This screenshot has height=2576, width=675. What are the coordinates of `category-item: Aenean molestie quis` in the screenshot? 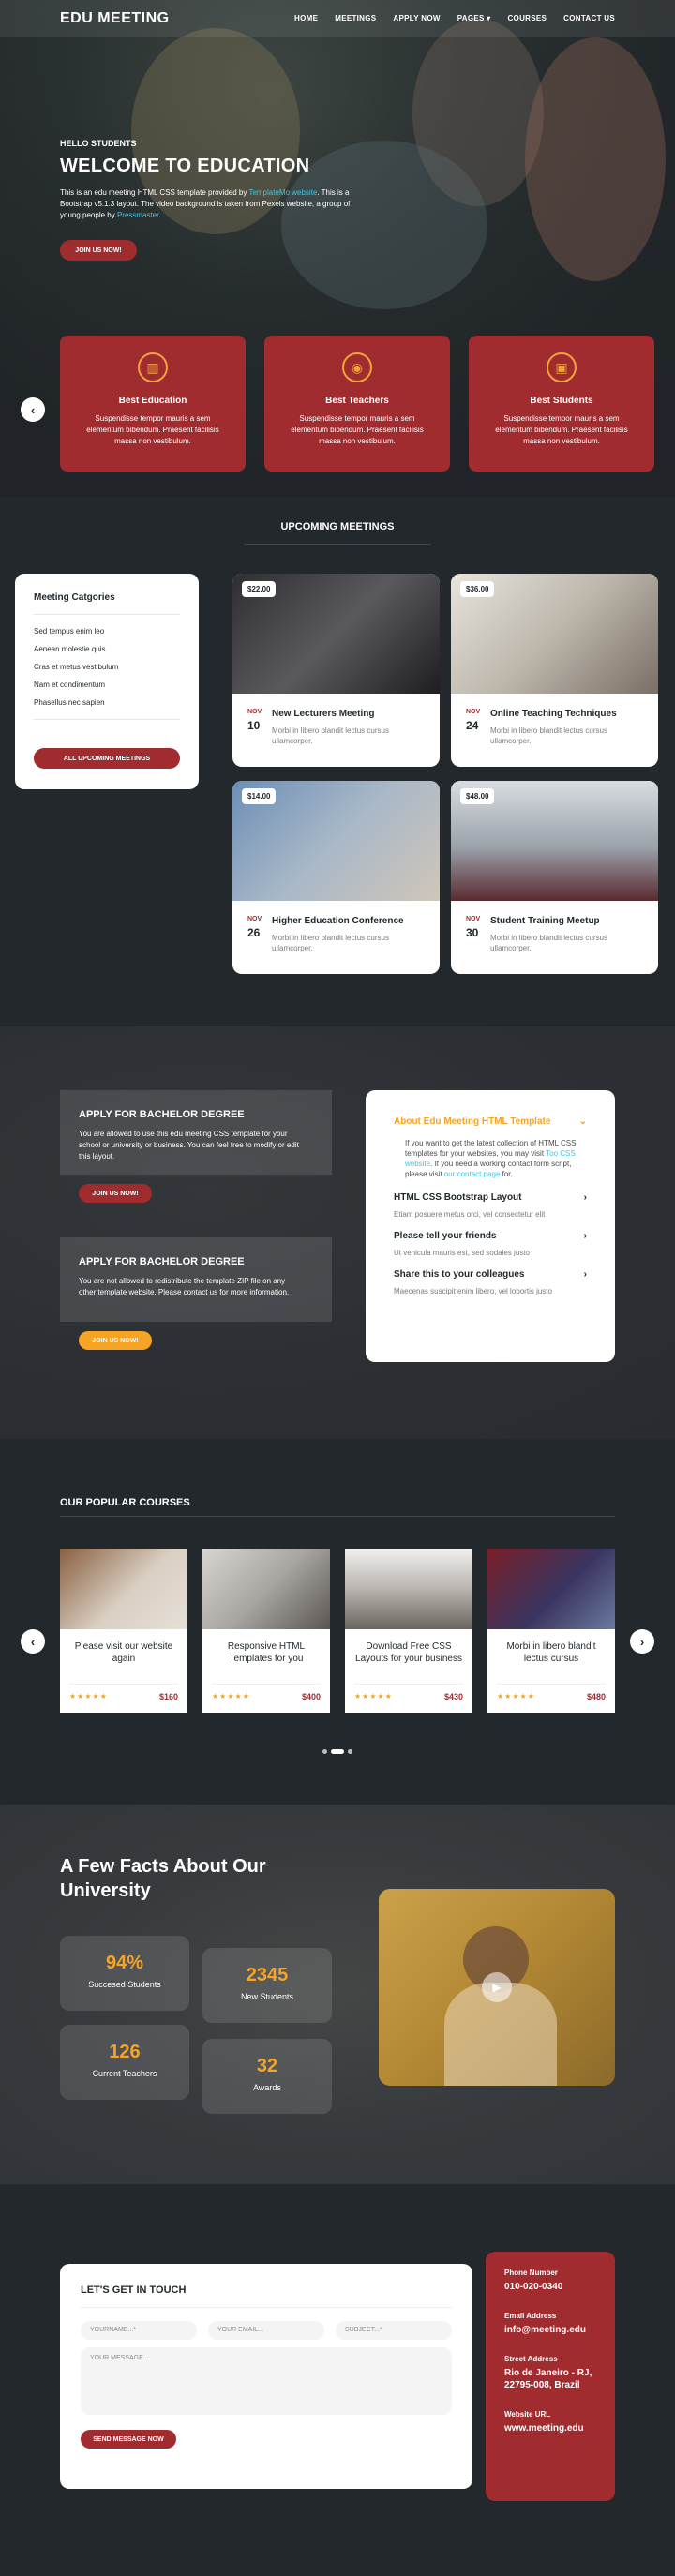 It's located at (107, 649).